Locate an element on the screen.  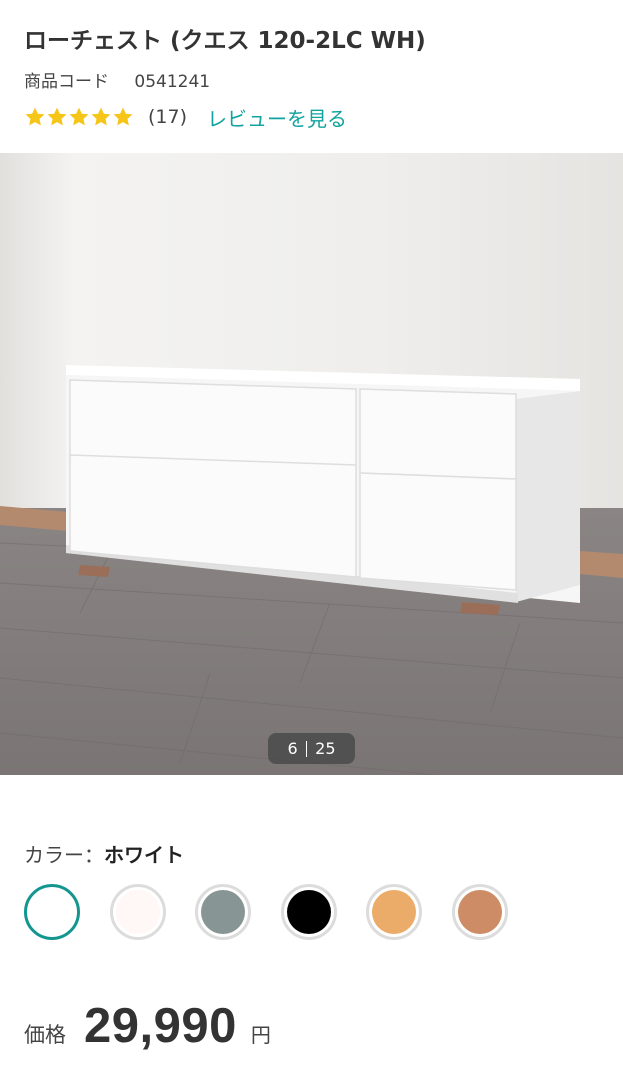
color-label: カラー：ホワイト is located at coordinates (104, 855).